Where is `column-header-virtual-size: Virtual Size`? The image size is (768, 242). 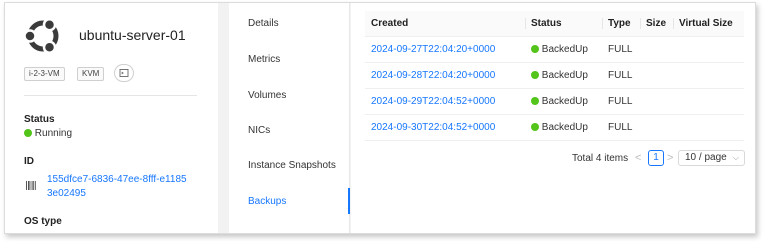 column-header-virtual-size: Virtual Size is located at coordinates (708, 24).